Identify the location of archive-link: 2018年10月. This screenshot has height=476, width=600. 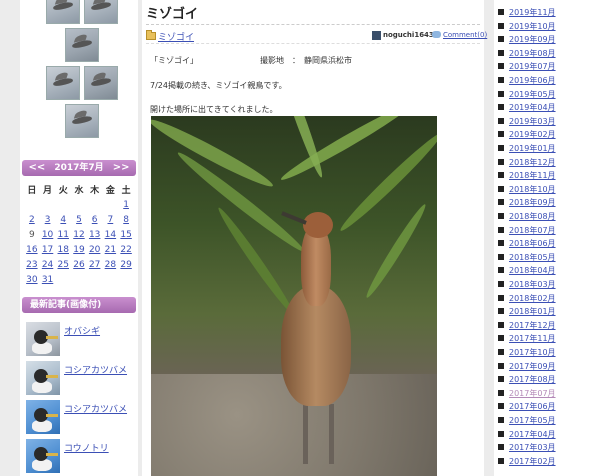
(532, 189).